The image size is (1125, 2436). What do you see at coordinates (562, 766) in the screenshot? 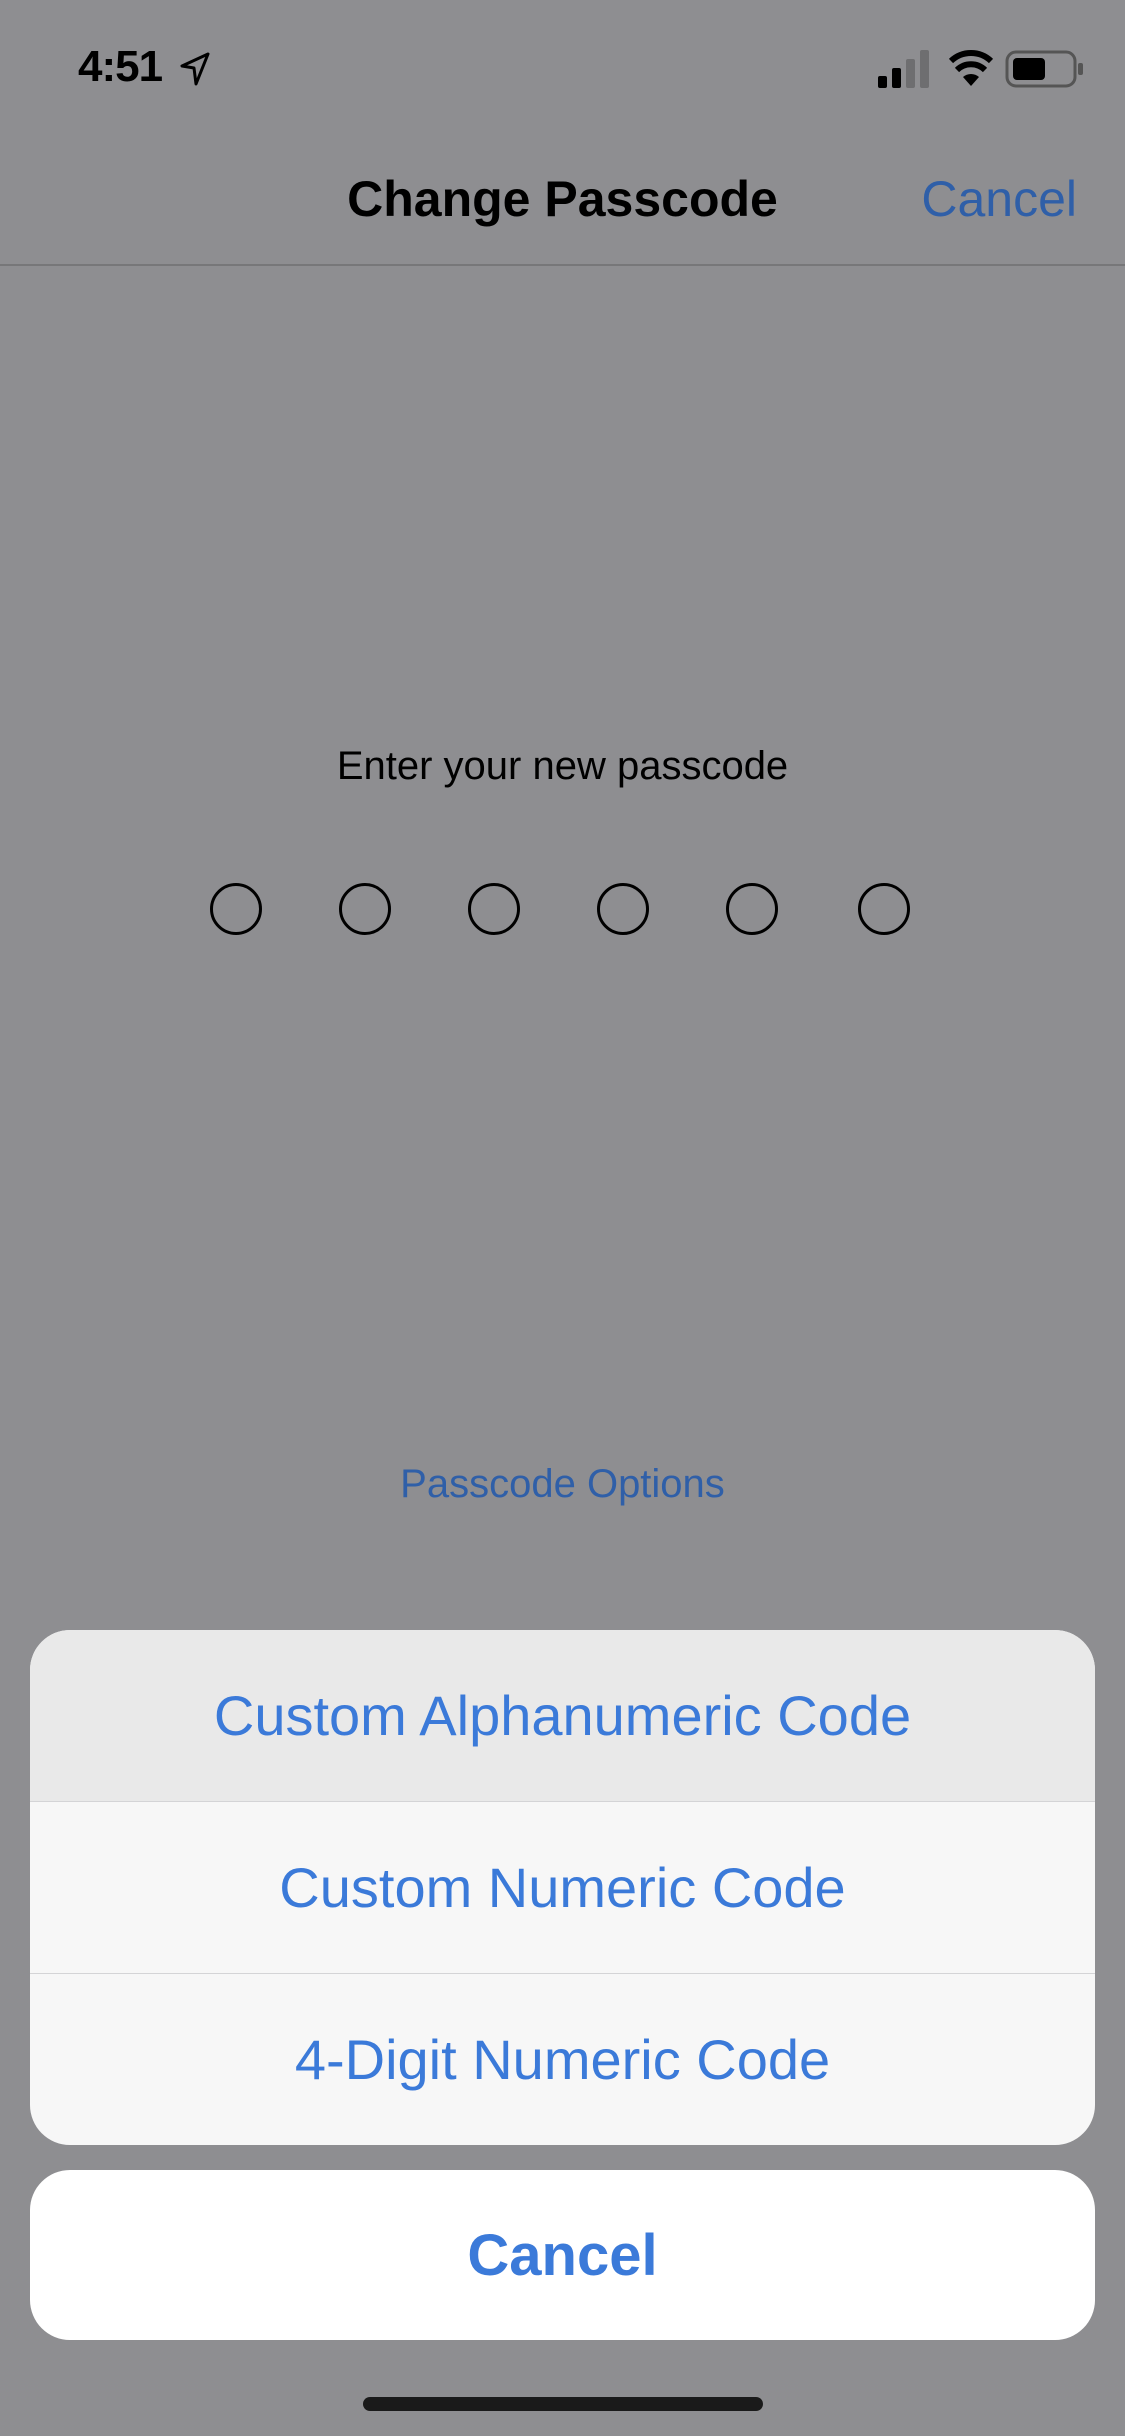
I see `passcode-prompt: Enter your new passcode` at bounding box center [562, 766].